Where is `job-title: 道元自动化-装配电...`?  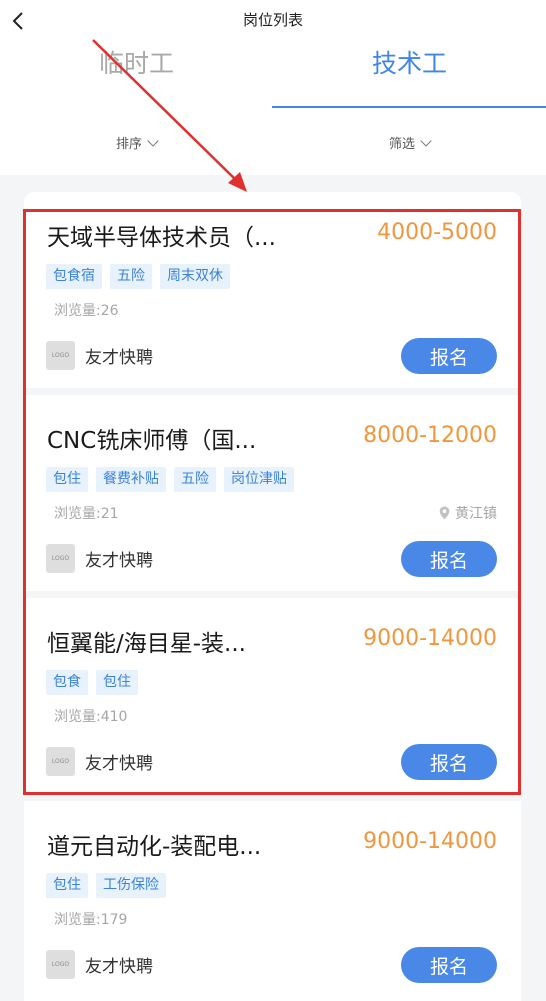 job-title: 道元自动化-装配电... is located at coordinates (154, 847).